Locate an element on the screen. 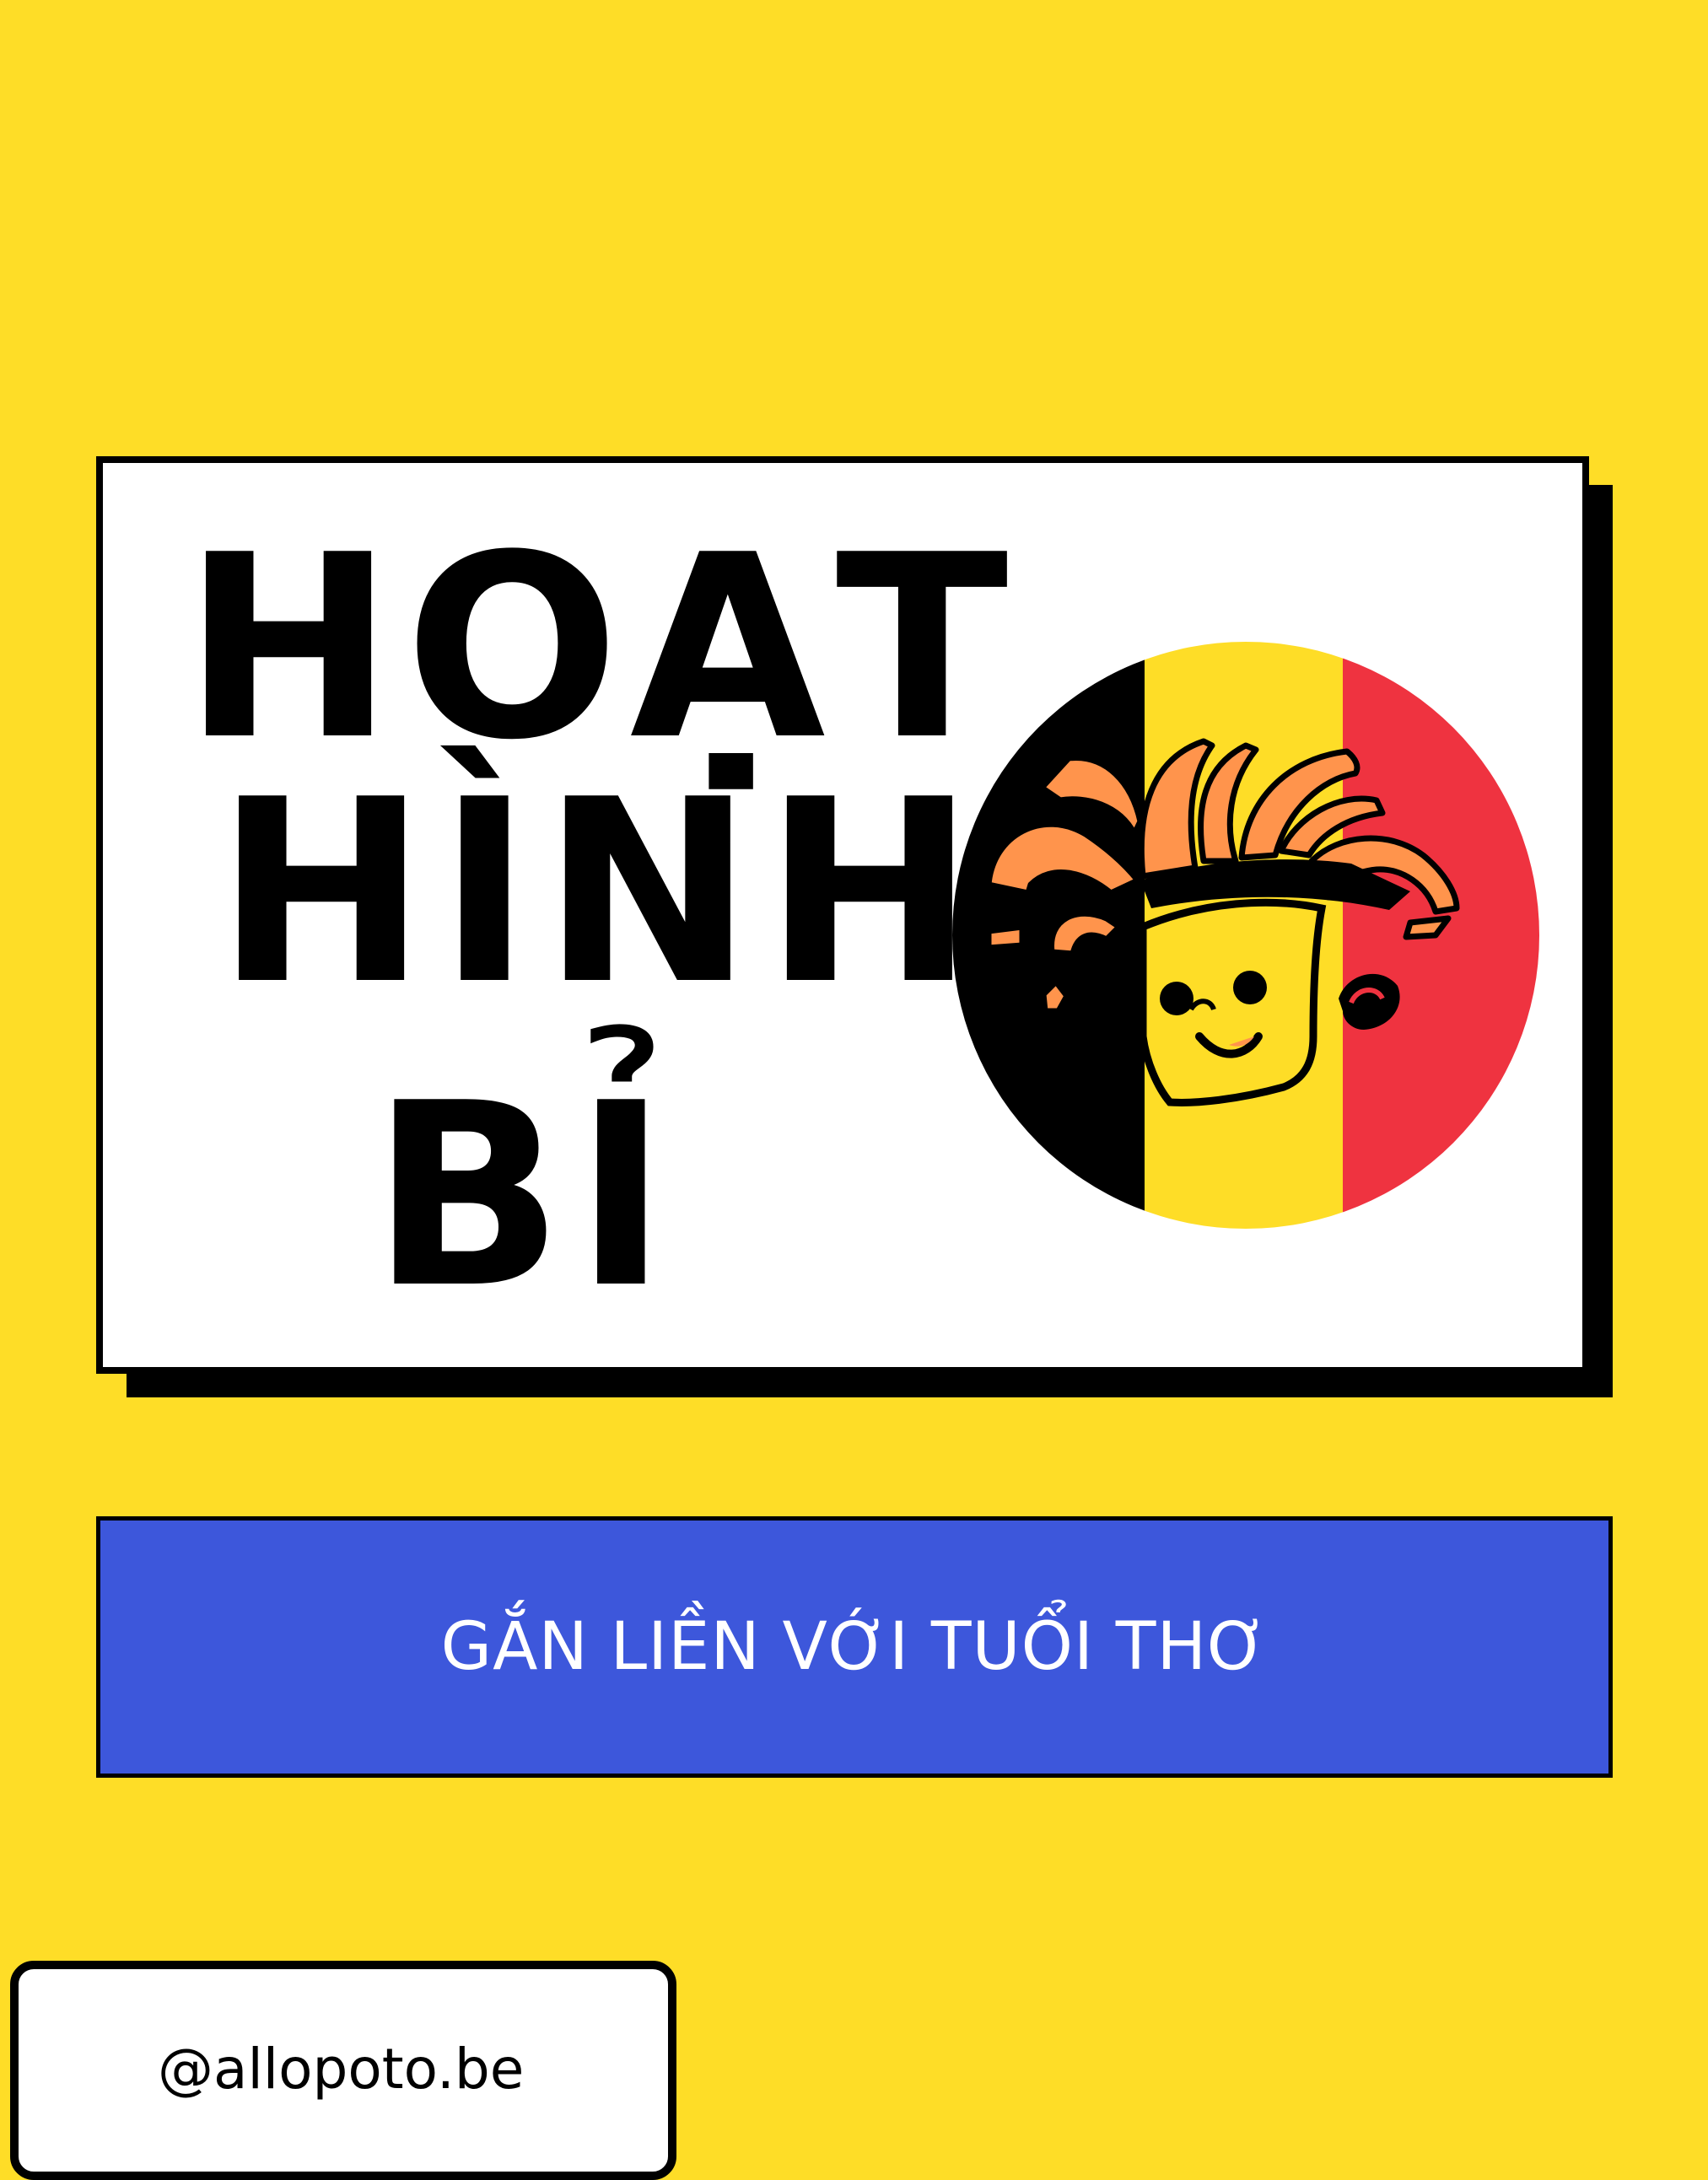 Image resolution: width=1708 pixels, height=2180 pixels. social-handle-text: @allopoto.be is located at coordinates (341, 2069).